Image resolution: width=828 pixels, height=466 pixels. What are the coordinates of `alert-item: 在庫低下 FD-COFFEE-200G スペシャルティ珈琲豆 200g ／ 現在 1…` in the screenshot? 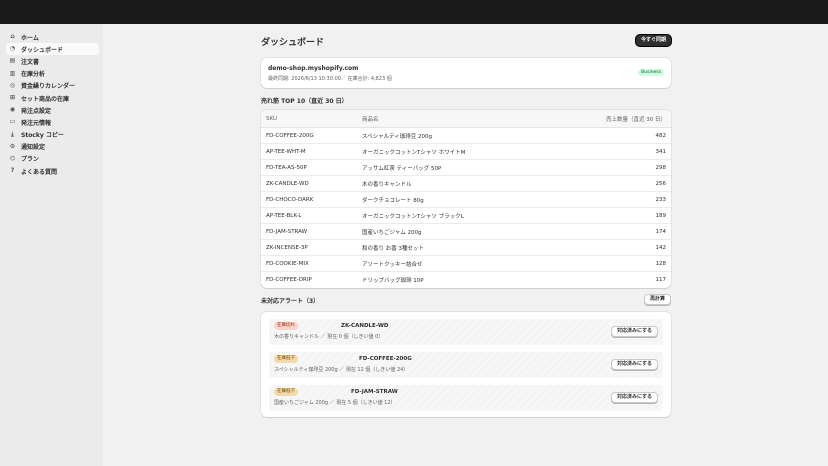 It's located at (466, 365).